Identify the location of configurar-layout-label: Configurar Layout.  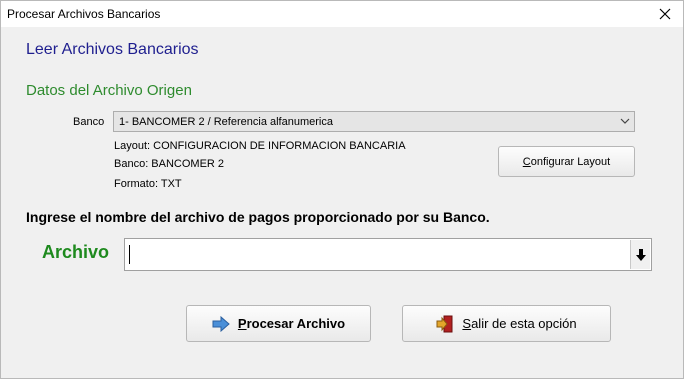
(566, 161).